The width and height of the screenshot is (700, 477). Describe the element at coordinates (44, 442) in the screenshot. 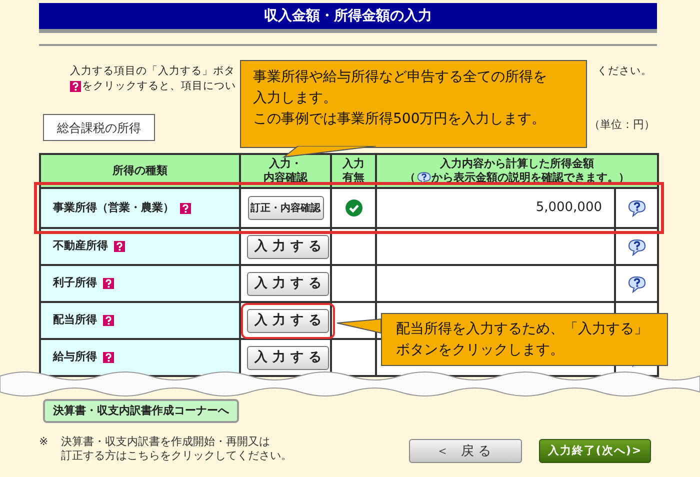

I see `note-mark: ※` at that location.